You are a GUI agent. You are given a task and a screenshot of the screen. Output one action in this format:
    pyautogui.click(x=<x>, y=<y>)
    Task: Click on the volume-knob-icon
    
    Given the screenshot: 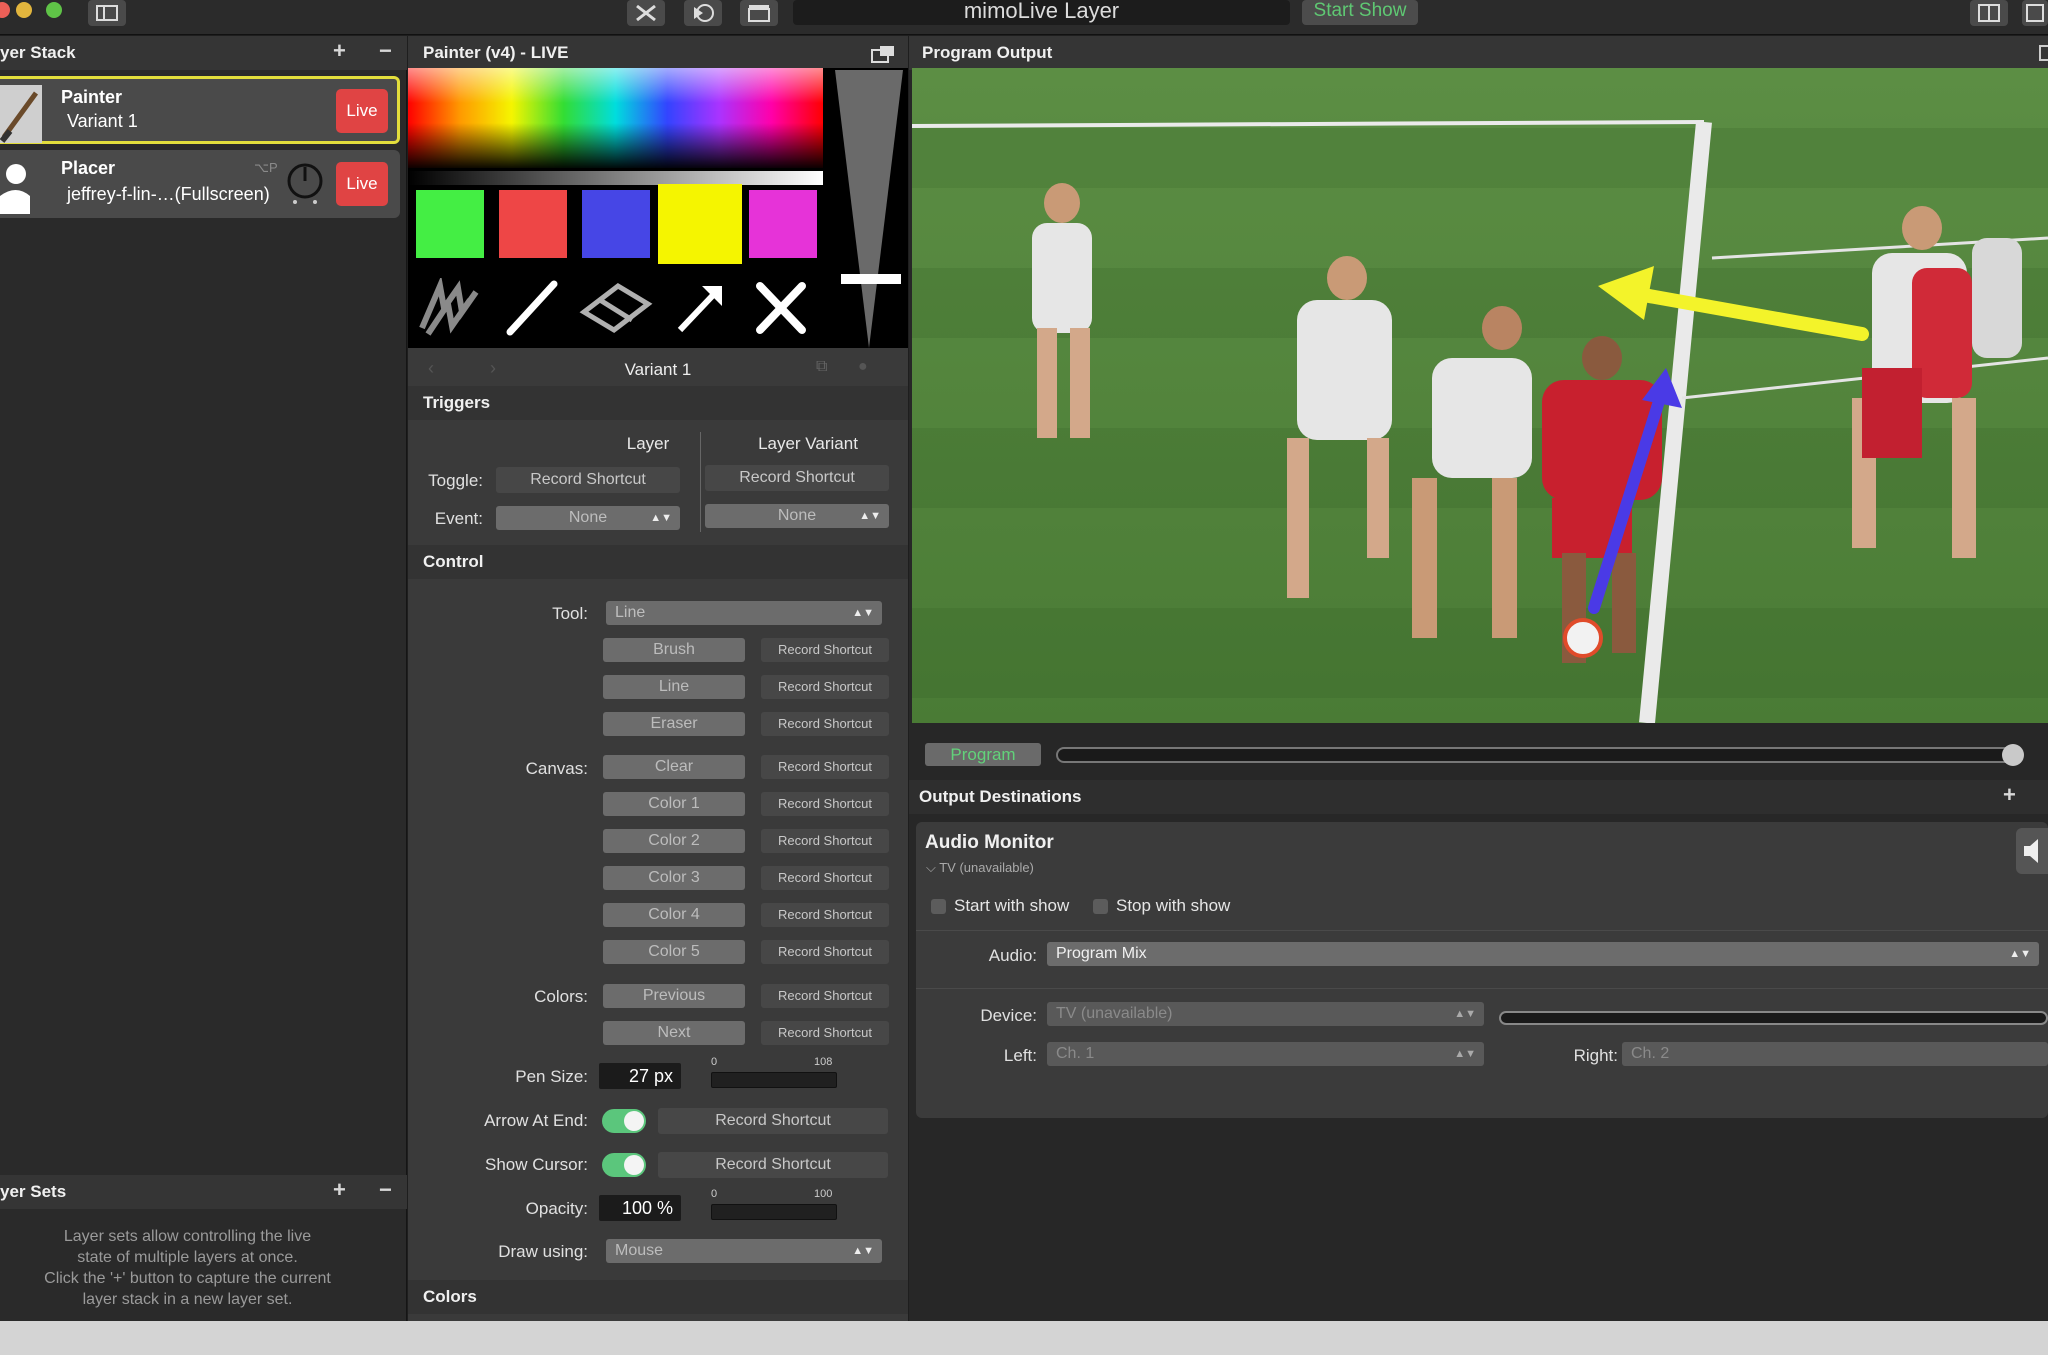 What is the action you would take?
    pyautogui.click(x=305, y=184)
    